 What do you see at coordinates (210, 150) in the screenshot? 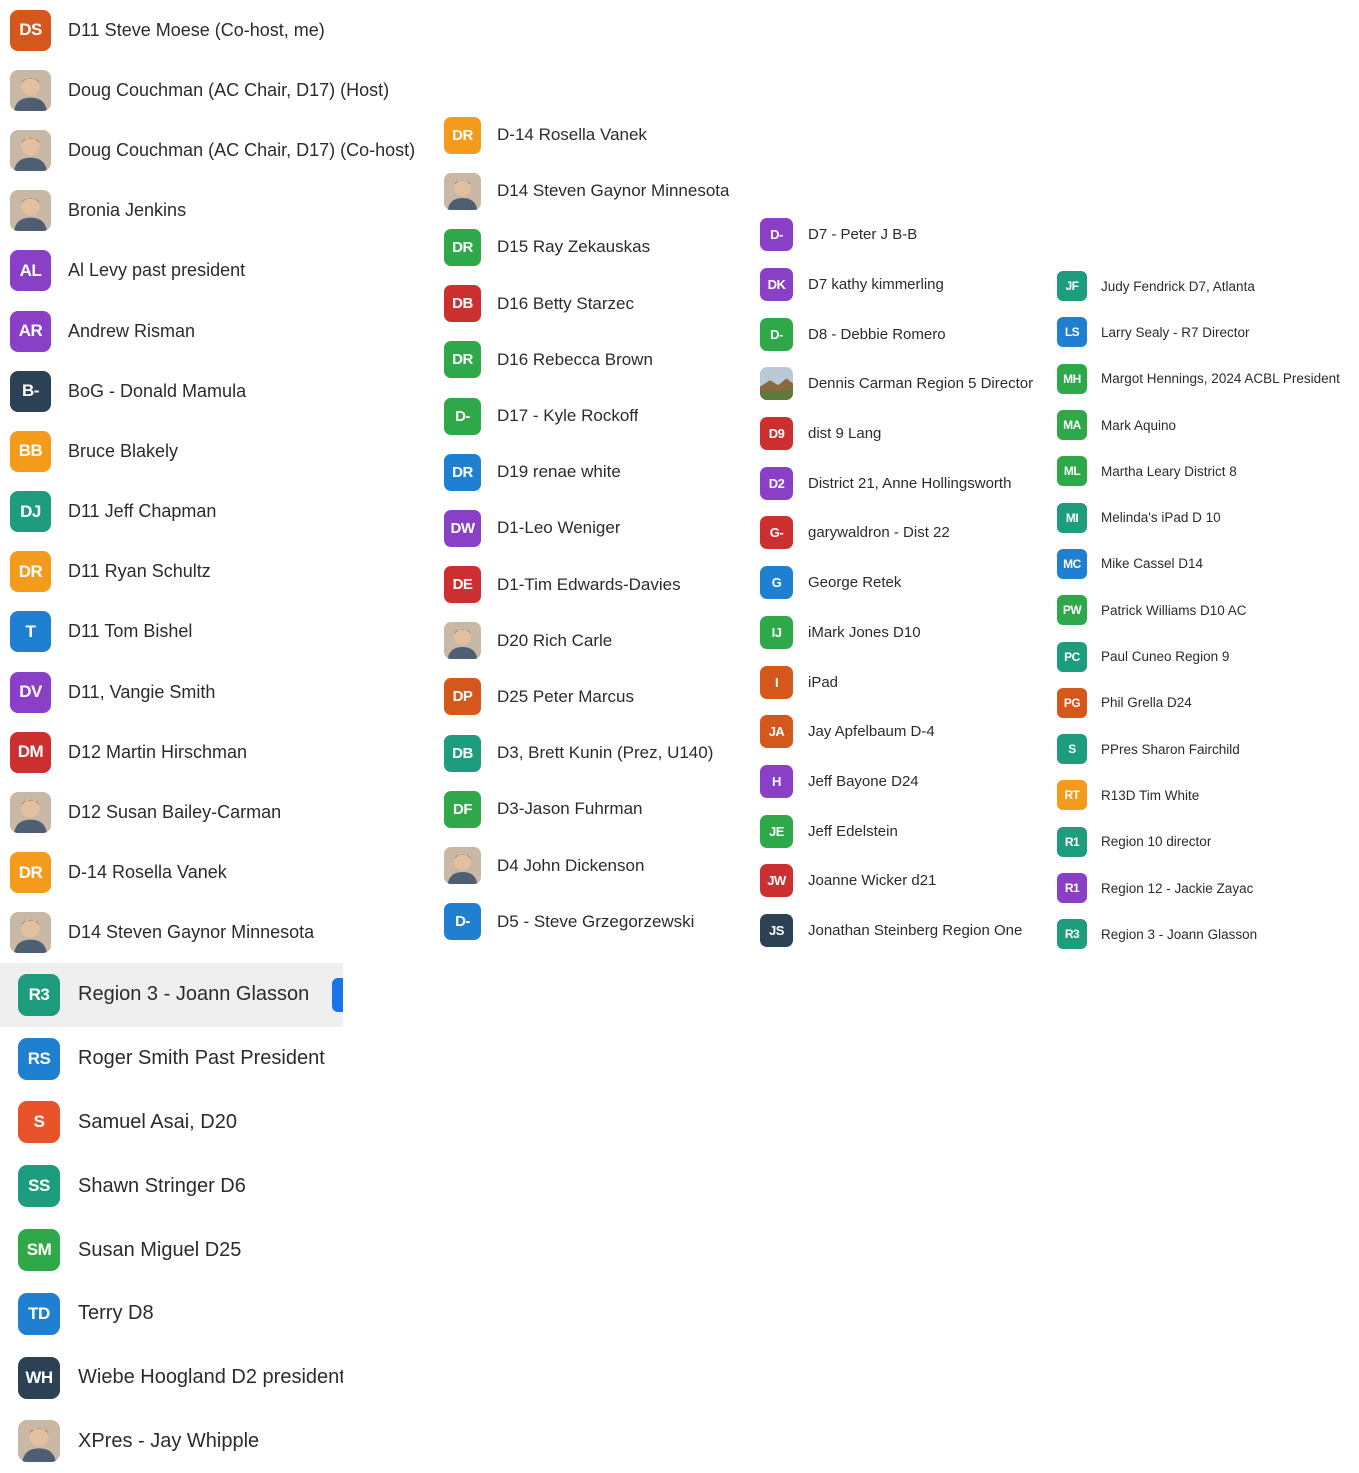
I see `participant-row: Doug Couchman (AC Chair, D17) (Co-host)` at bounding box center [210, 150].